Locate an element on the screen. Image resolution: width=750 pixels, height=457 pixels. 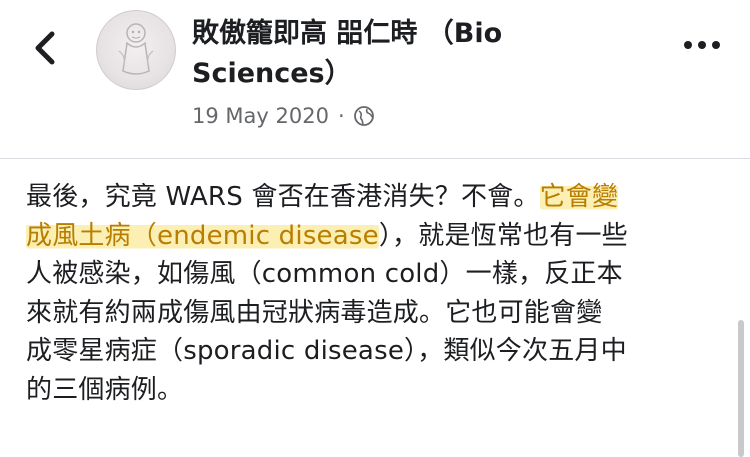
highlighted-text: 它會變 is located at coordinates (579, 197).